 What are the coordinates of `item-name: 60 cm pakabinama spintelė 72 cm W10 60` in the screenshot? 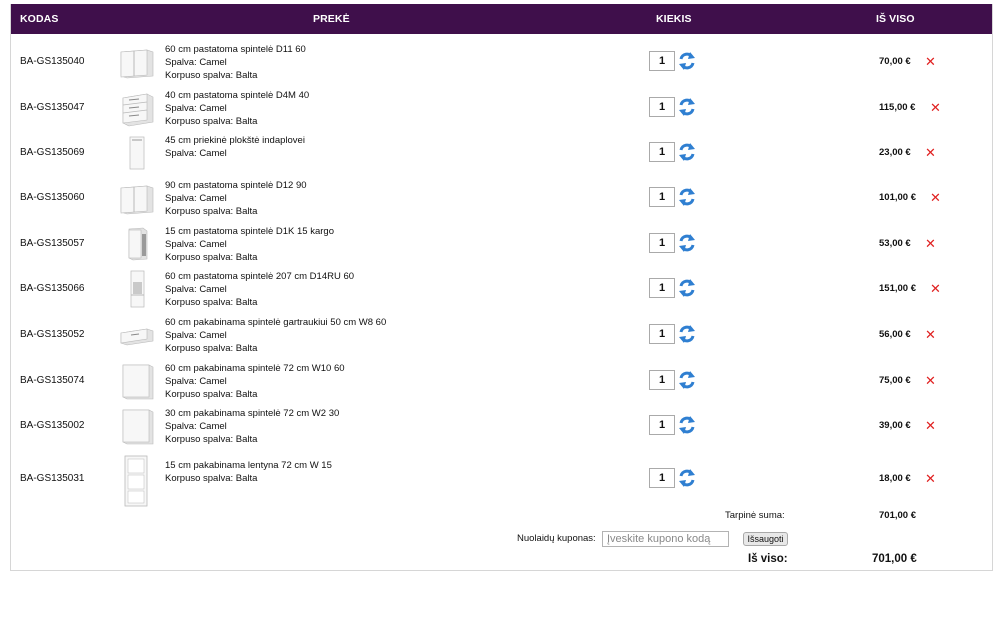 It's located at (255, 369).